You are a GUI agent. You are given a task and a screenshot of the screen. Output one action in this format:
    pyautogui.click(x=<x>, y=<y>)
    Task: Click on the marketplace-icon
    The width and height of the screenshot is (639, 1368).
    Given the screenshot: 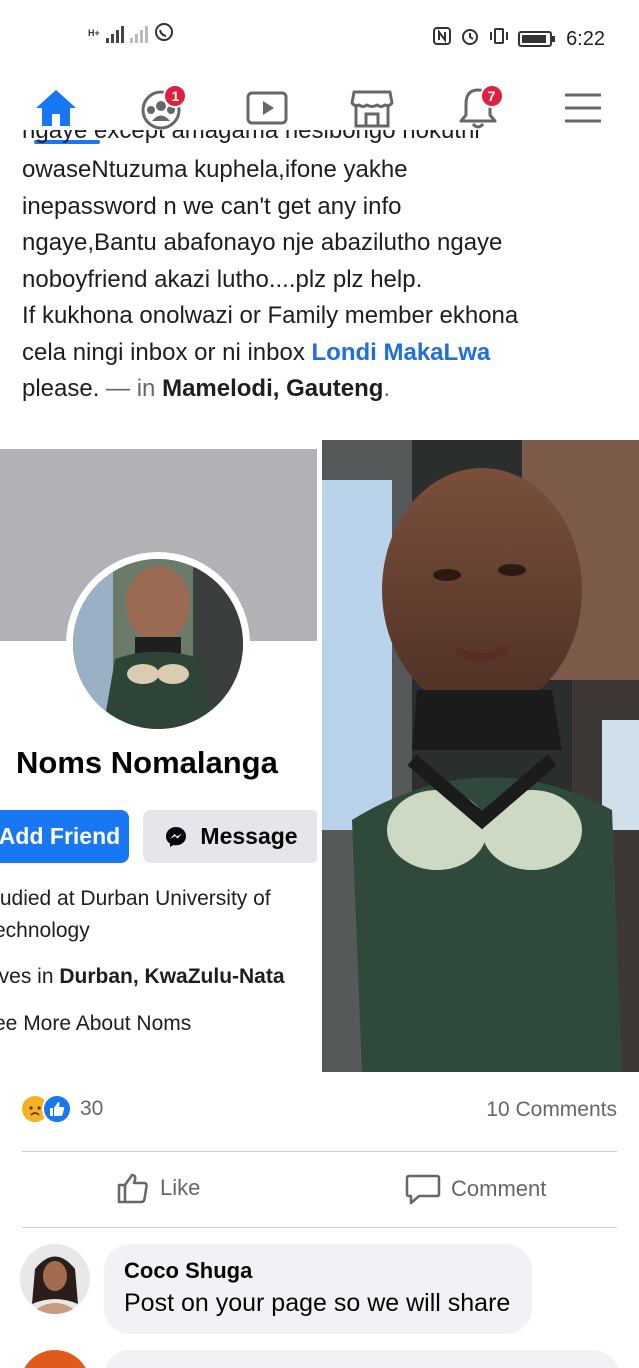 What is the action you would take?
    pyautogui.click(x=372, y=109)
    